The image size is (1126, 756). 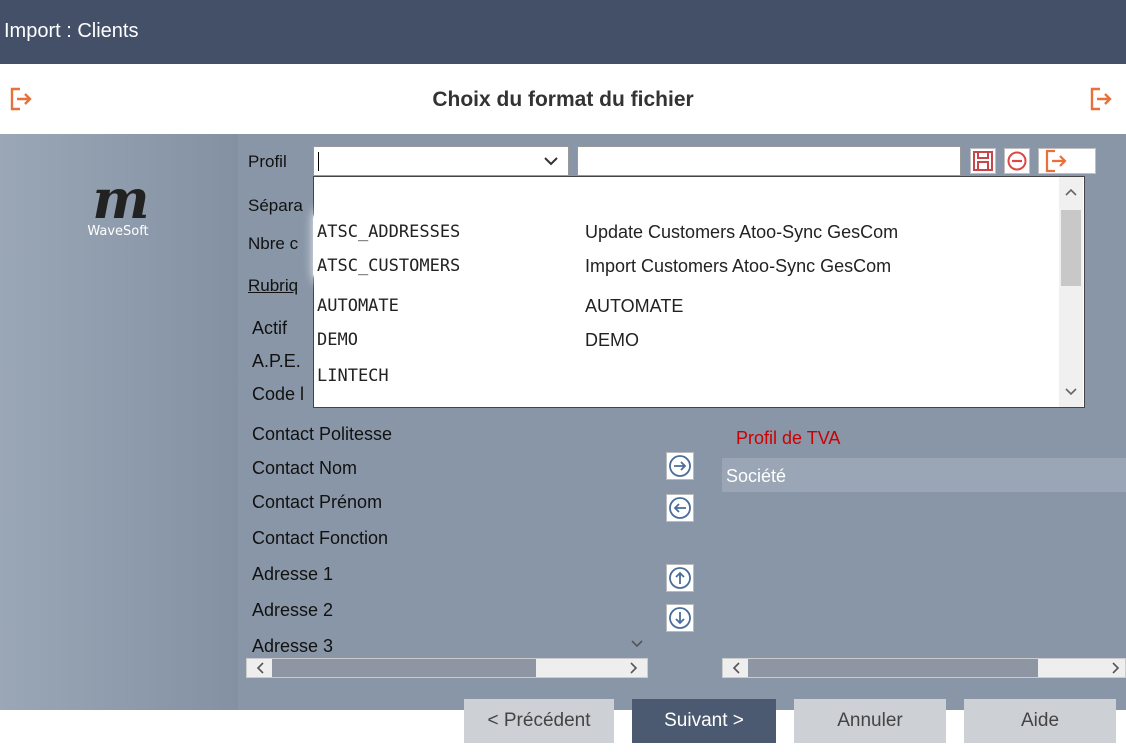 I want to click on selected-item: Société, so click(x=924, y=475).